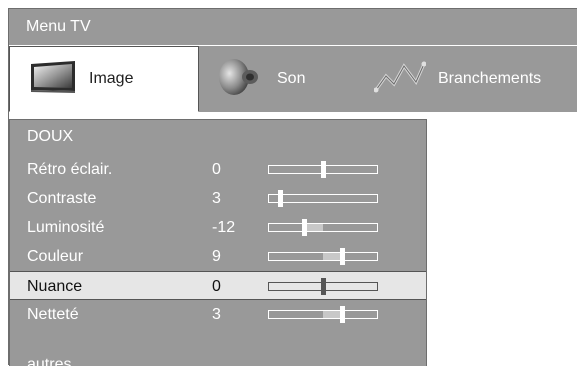 This screenshot has height=374, width=577. I want to click on tv-screen-icon, so click(52, 79).